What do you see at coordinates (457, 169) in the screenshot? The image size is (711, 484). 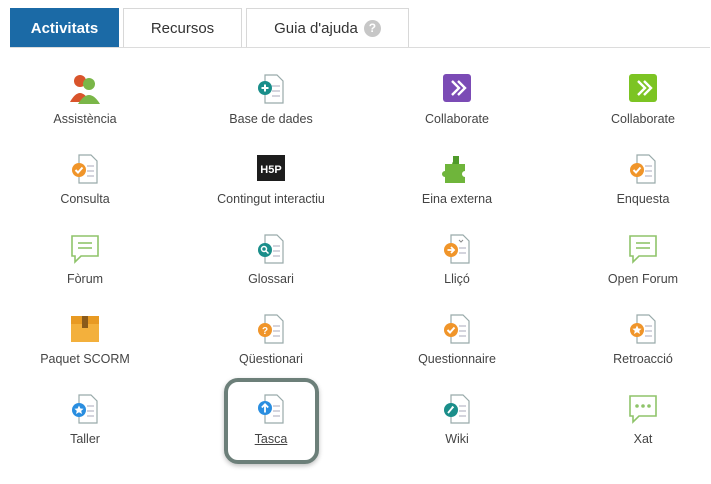 I see `puzzle-icon` at bounding box center [457, 169].